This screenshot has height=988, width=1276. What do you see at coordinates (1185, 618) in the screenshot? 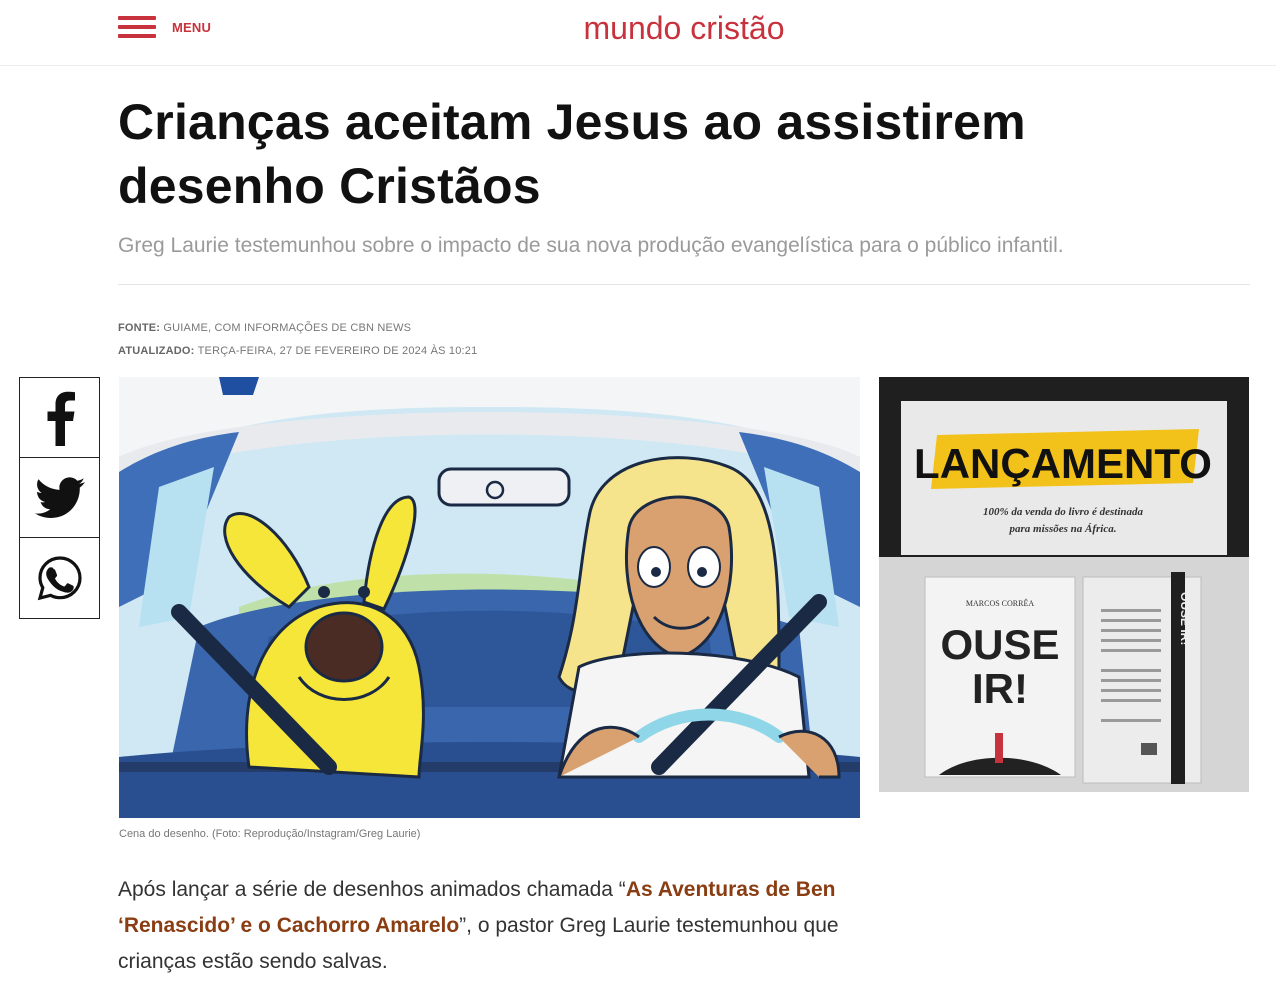
I see `book-spine-title: OUSE IR!` at bounding box center [1185, 618].